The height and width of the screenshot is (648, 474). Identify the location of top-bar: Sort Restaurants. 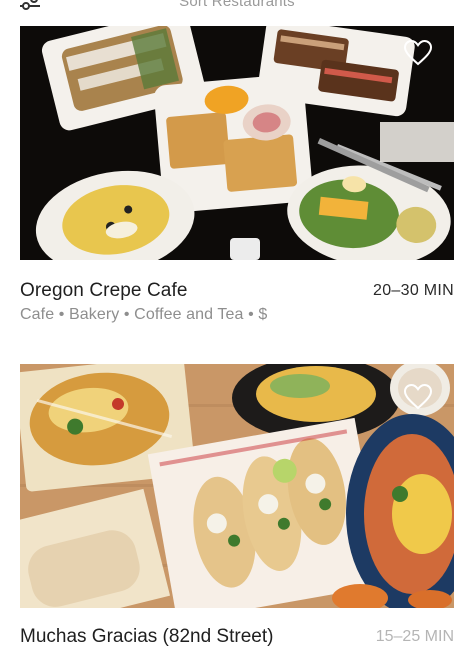
(237, 12).